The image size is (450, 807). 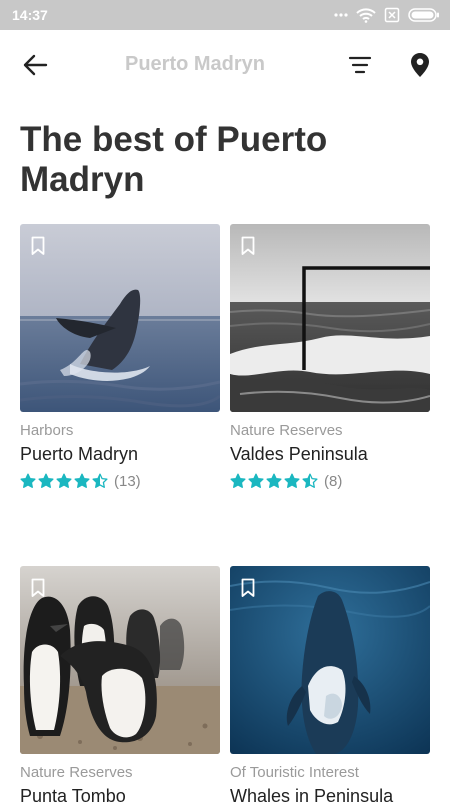 I want to click on toolbar-title: Puerto Madryn, so click(x=195, y=64).